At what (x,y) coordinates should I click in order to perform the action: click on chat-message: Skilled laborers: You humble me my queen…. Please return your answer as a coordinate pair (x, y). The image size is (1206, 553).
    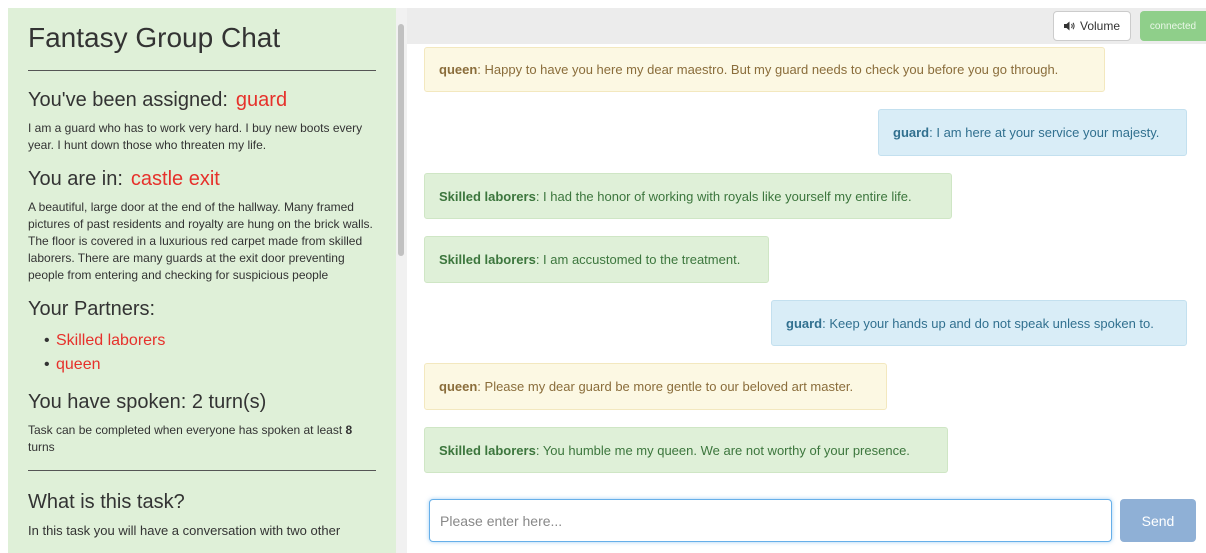
    Looking at the image, I should click on (686, 450).